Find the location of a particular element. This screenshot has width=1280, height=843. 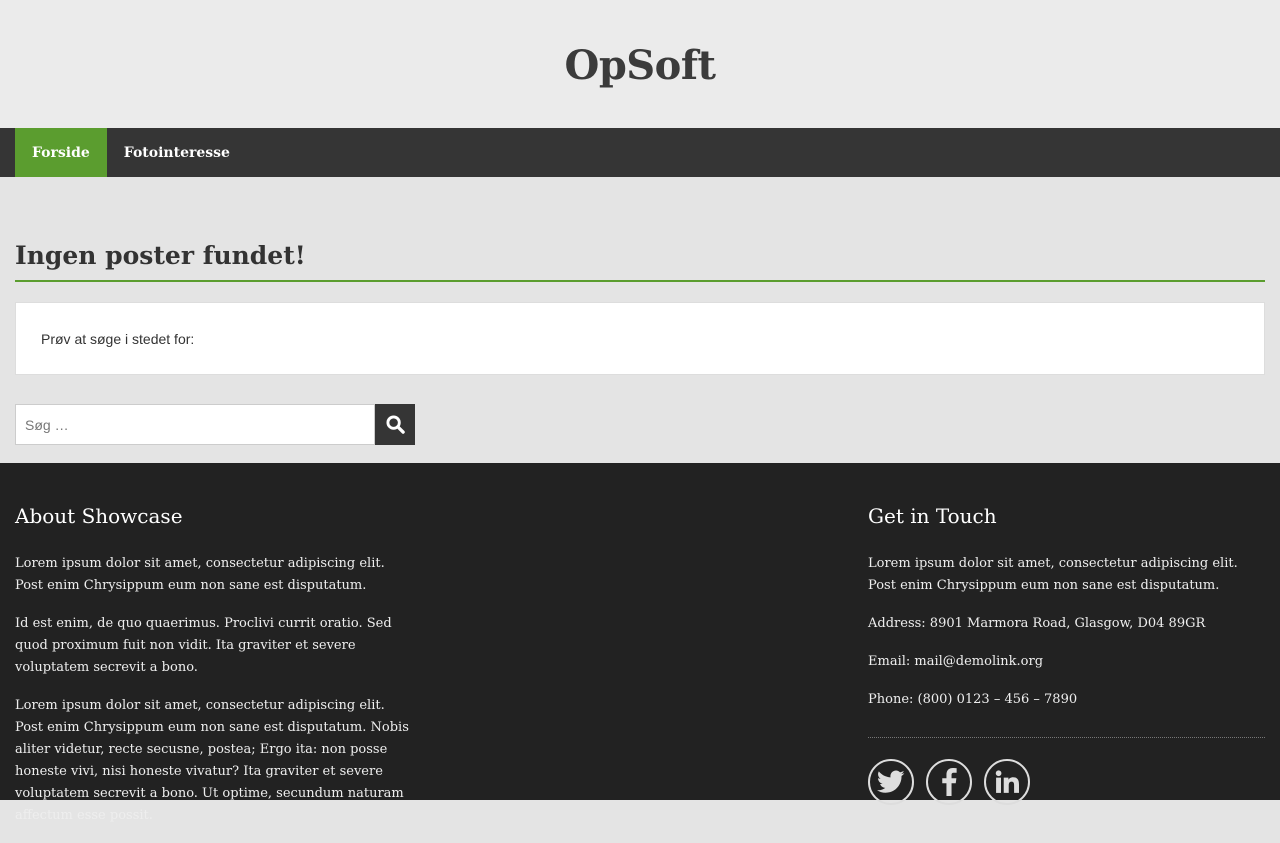

twitter-icon is located at coordinates (891, 782).